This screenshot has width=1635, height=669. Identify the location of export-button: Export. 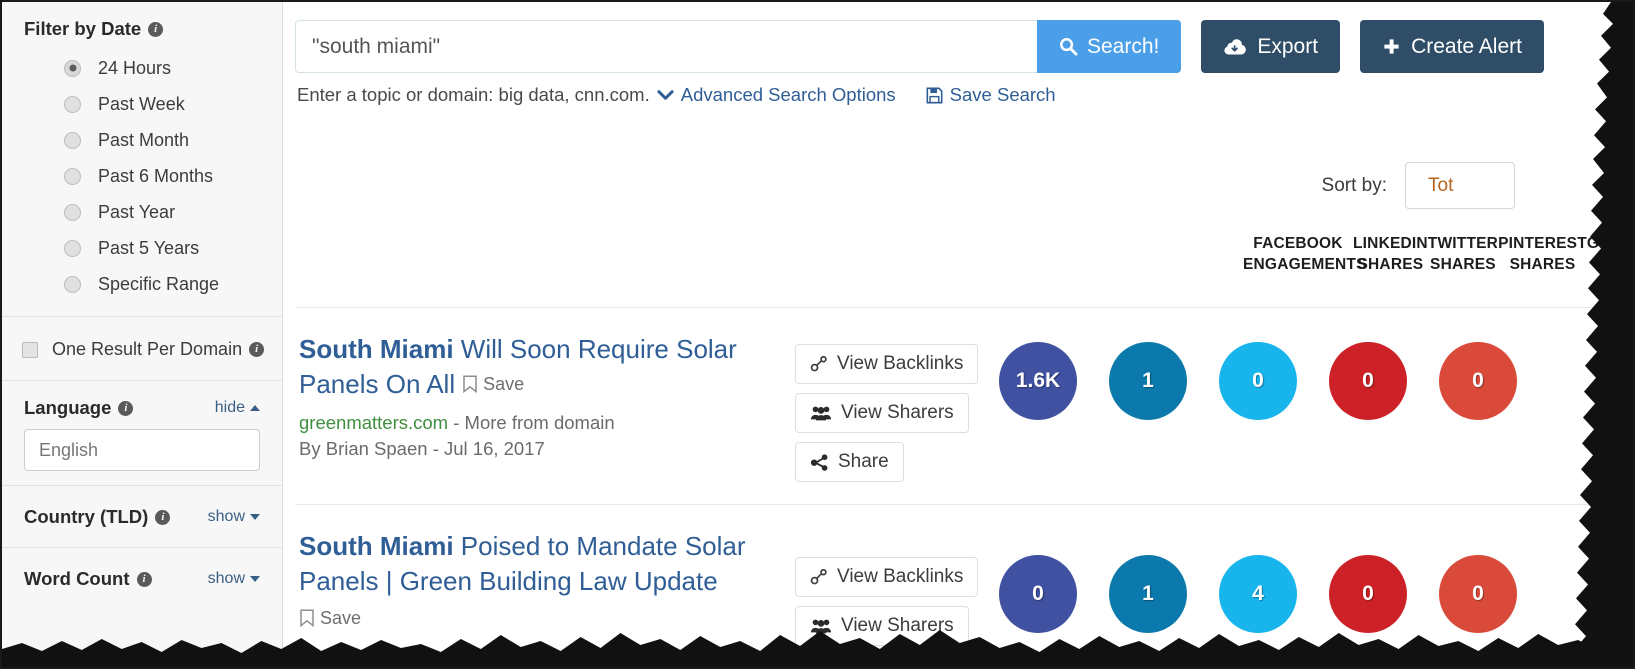
(1271, 46).